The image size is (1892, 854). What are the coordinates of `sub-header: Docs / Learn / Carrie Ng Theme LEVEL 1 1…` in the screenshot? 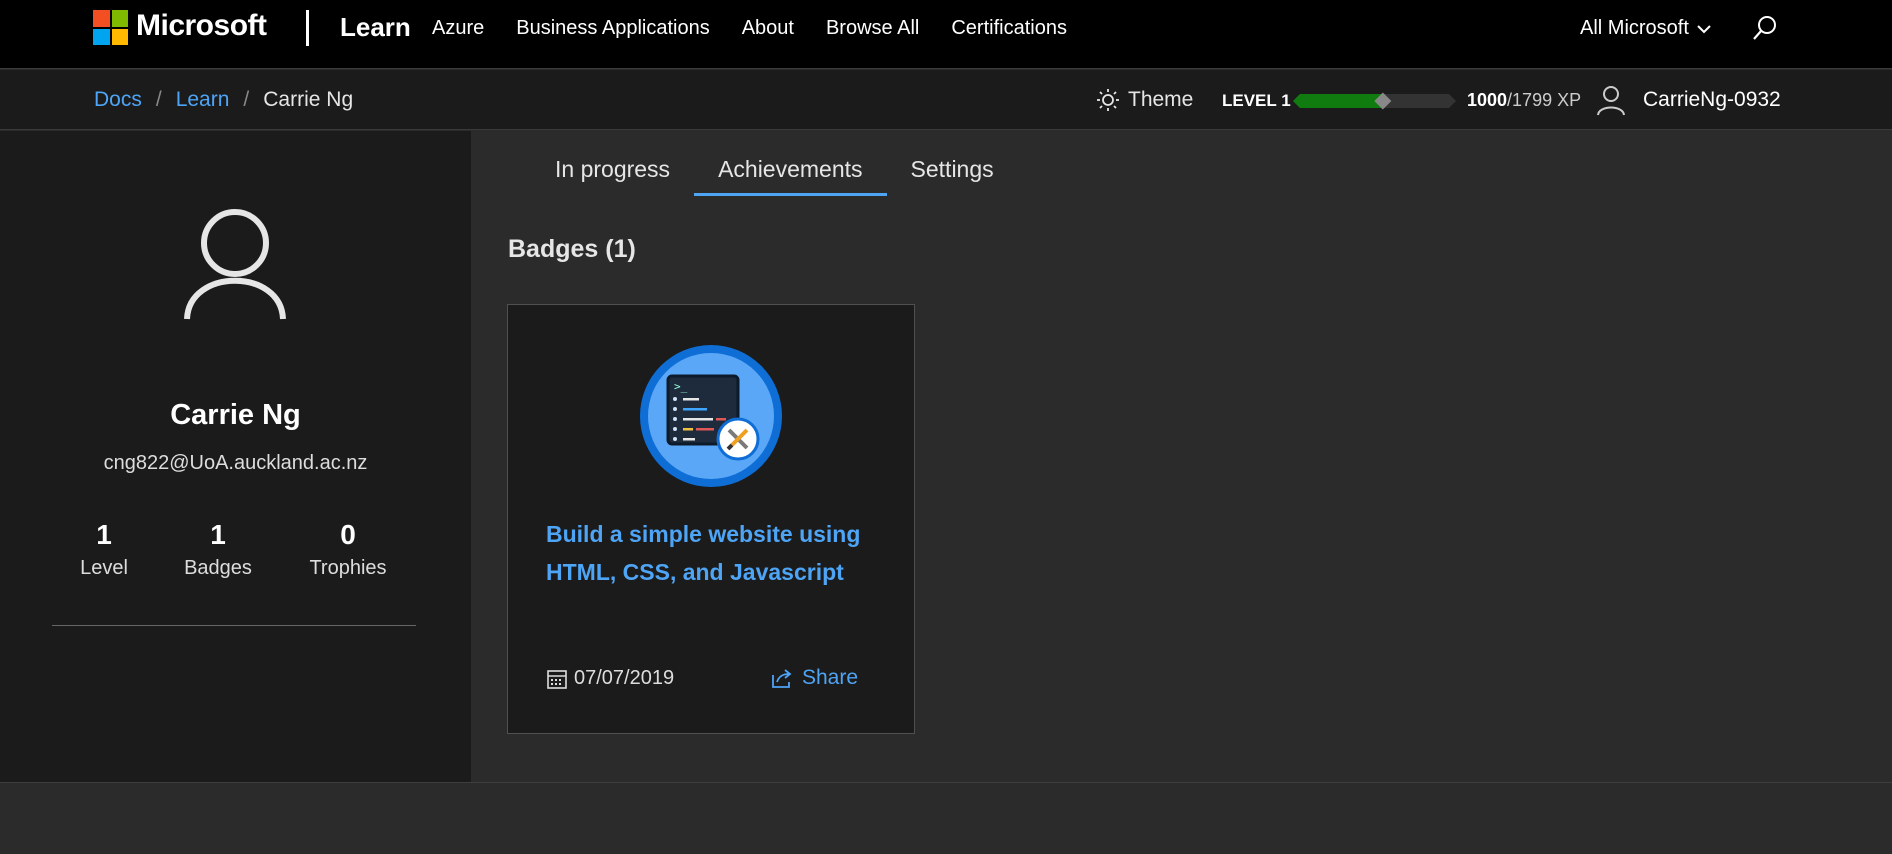 It's located at (946, 100).